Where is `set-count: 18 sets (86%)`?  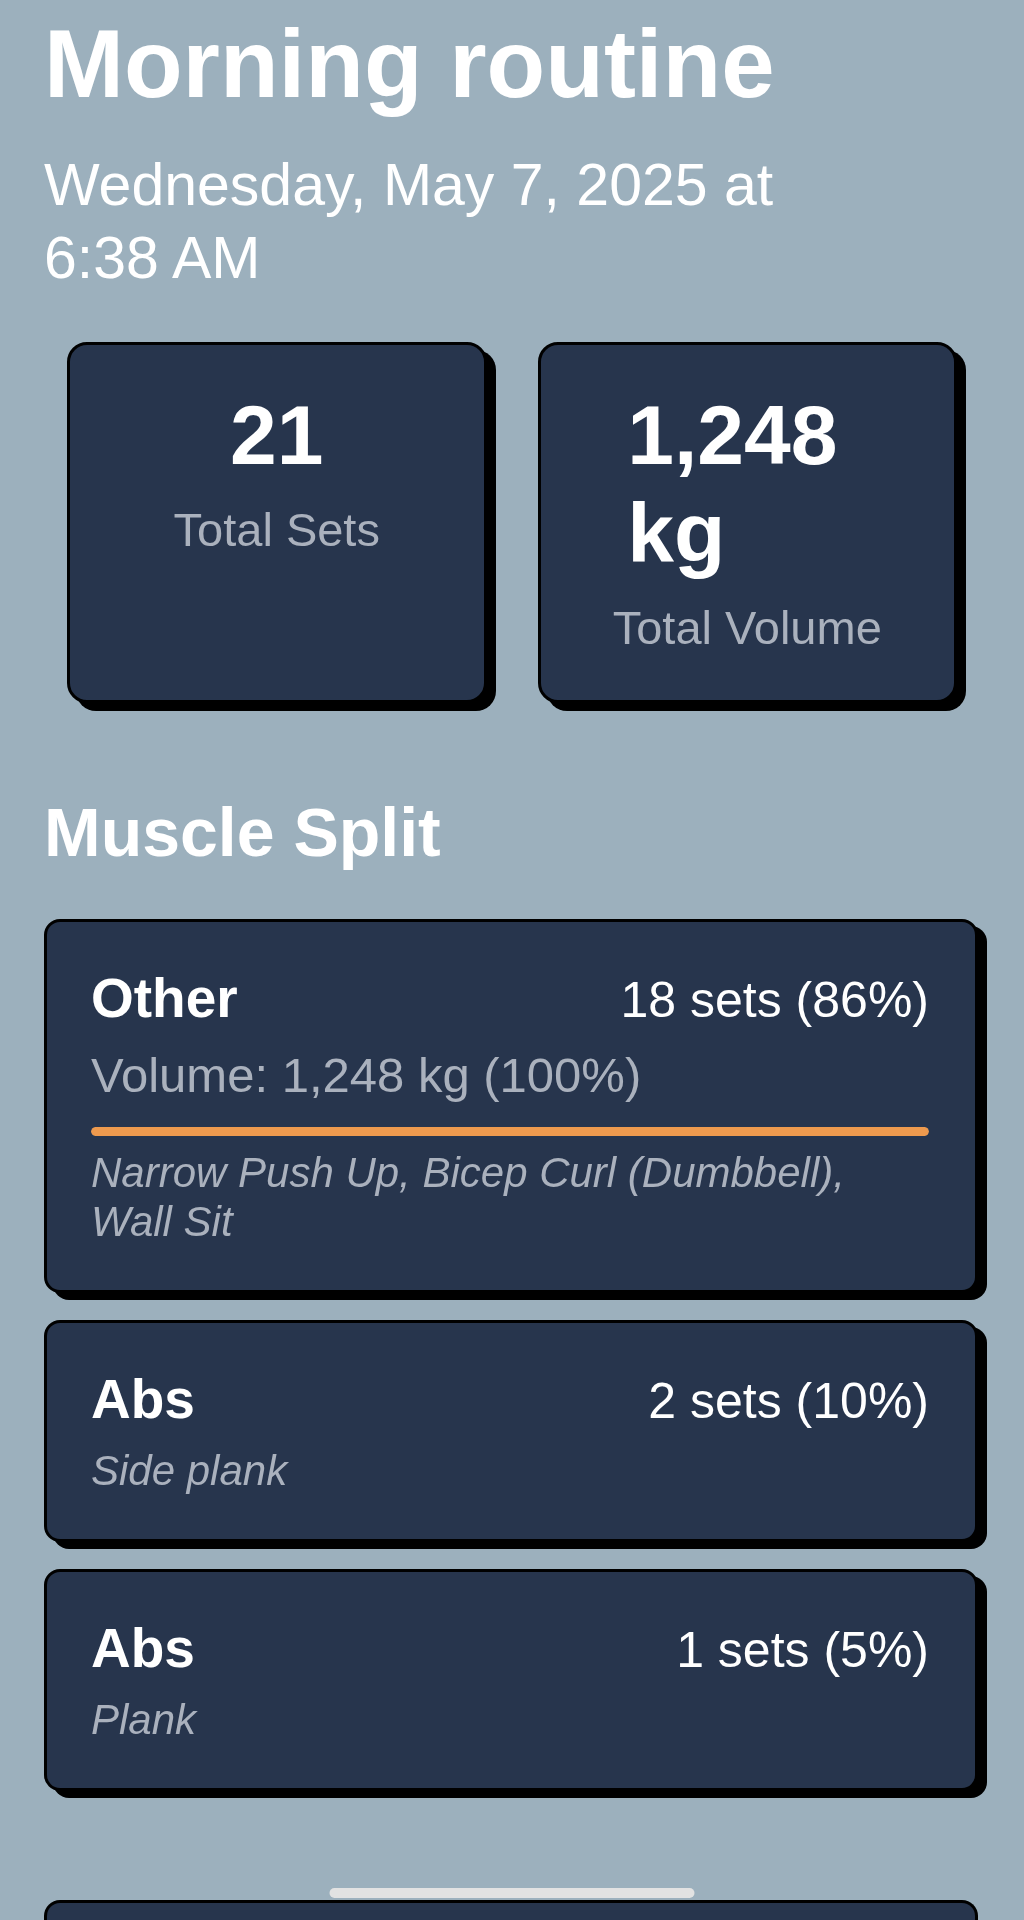
set-count: 18 sets (86%) is located at coordinates (774, 1000).